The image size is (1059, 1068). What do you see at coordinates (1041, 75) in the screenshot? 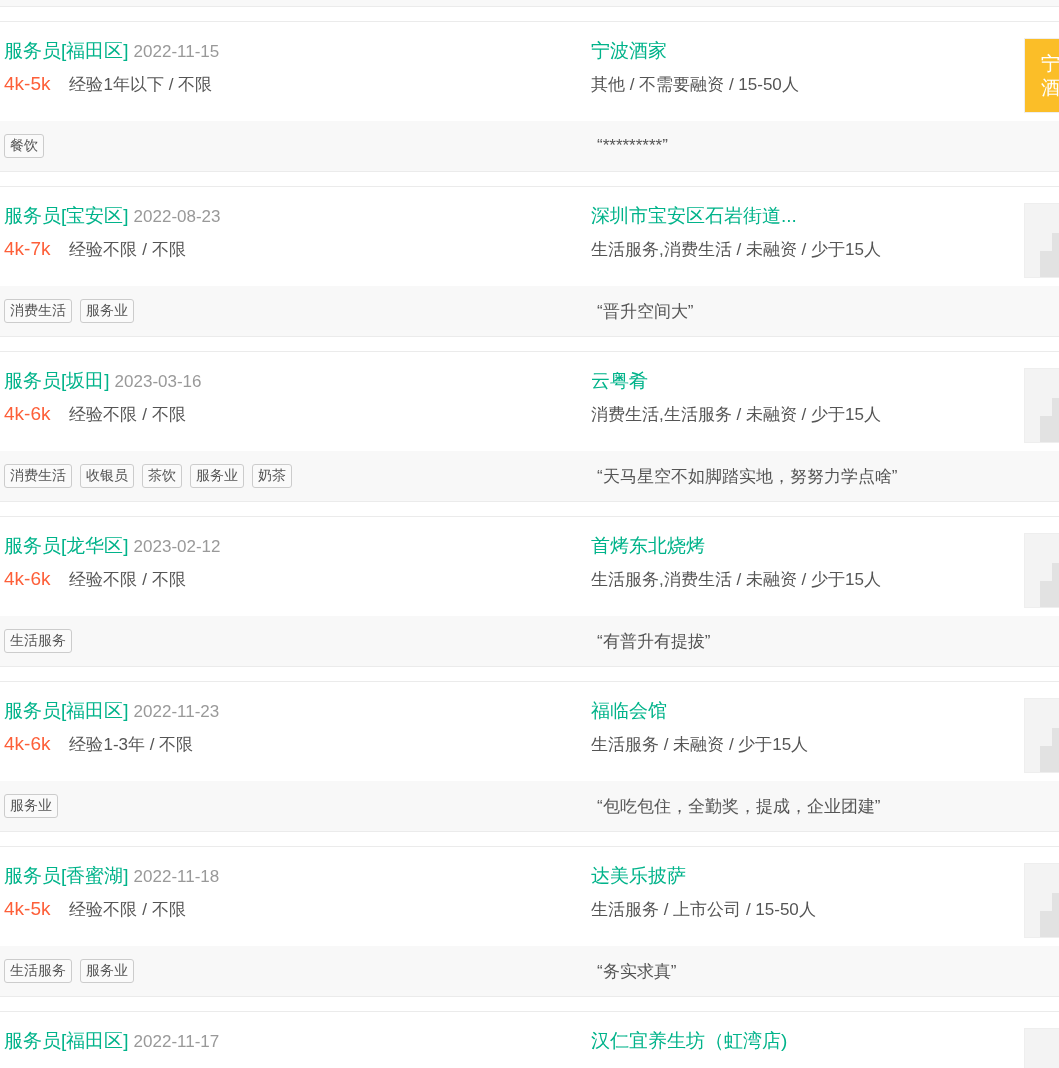
I see `company-logo: 宁 酒` at bounding box center [1041, 75].